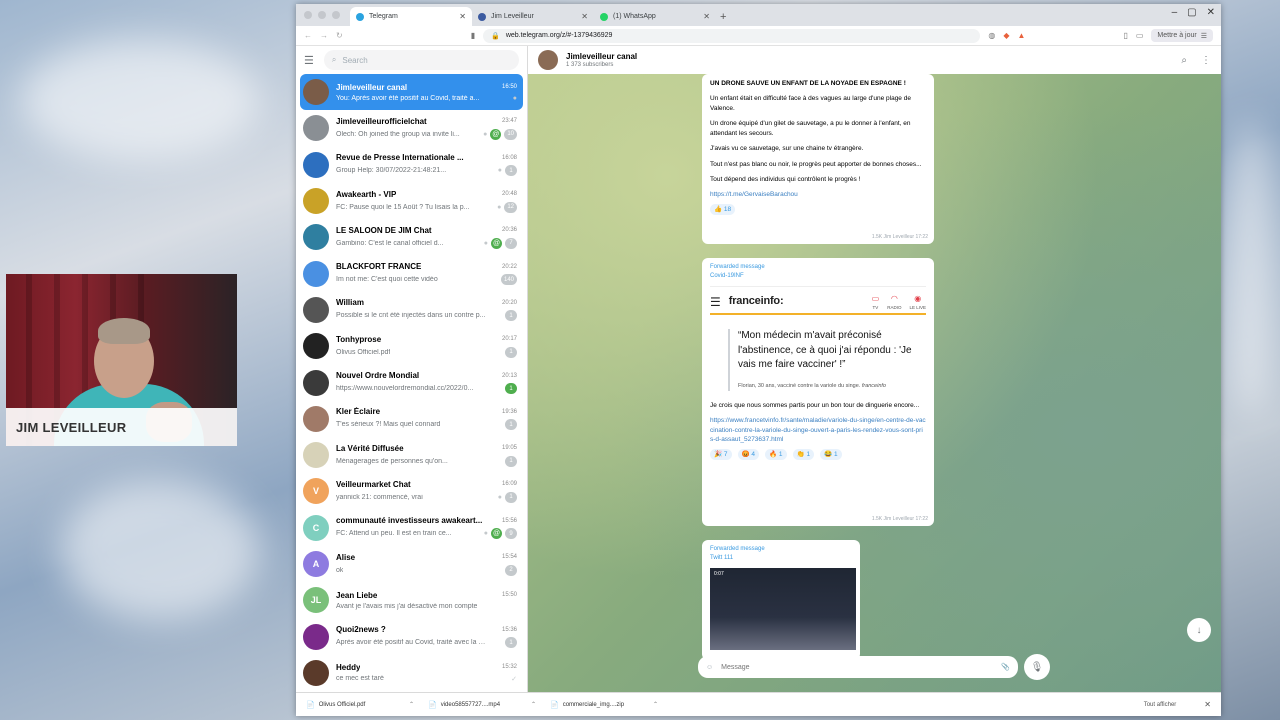  I want to click on brave-shield-icon: ◆, so click(1006, 35).